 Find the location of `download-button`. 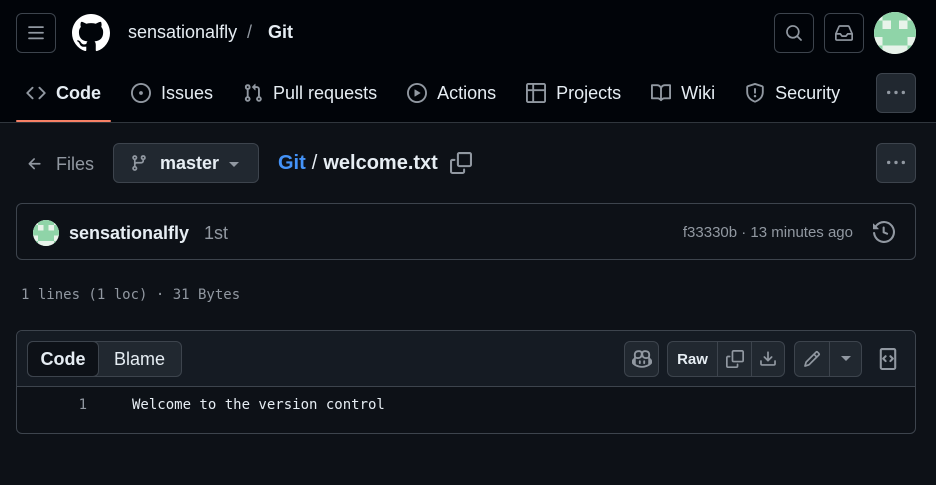

download-button is located at coordinates (767, 359).